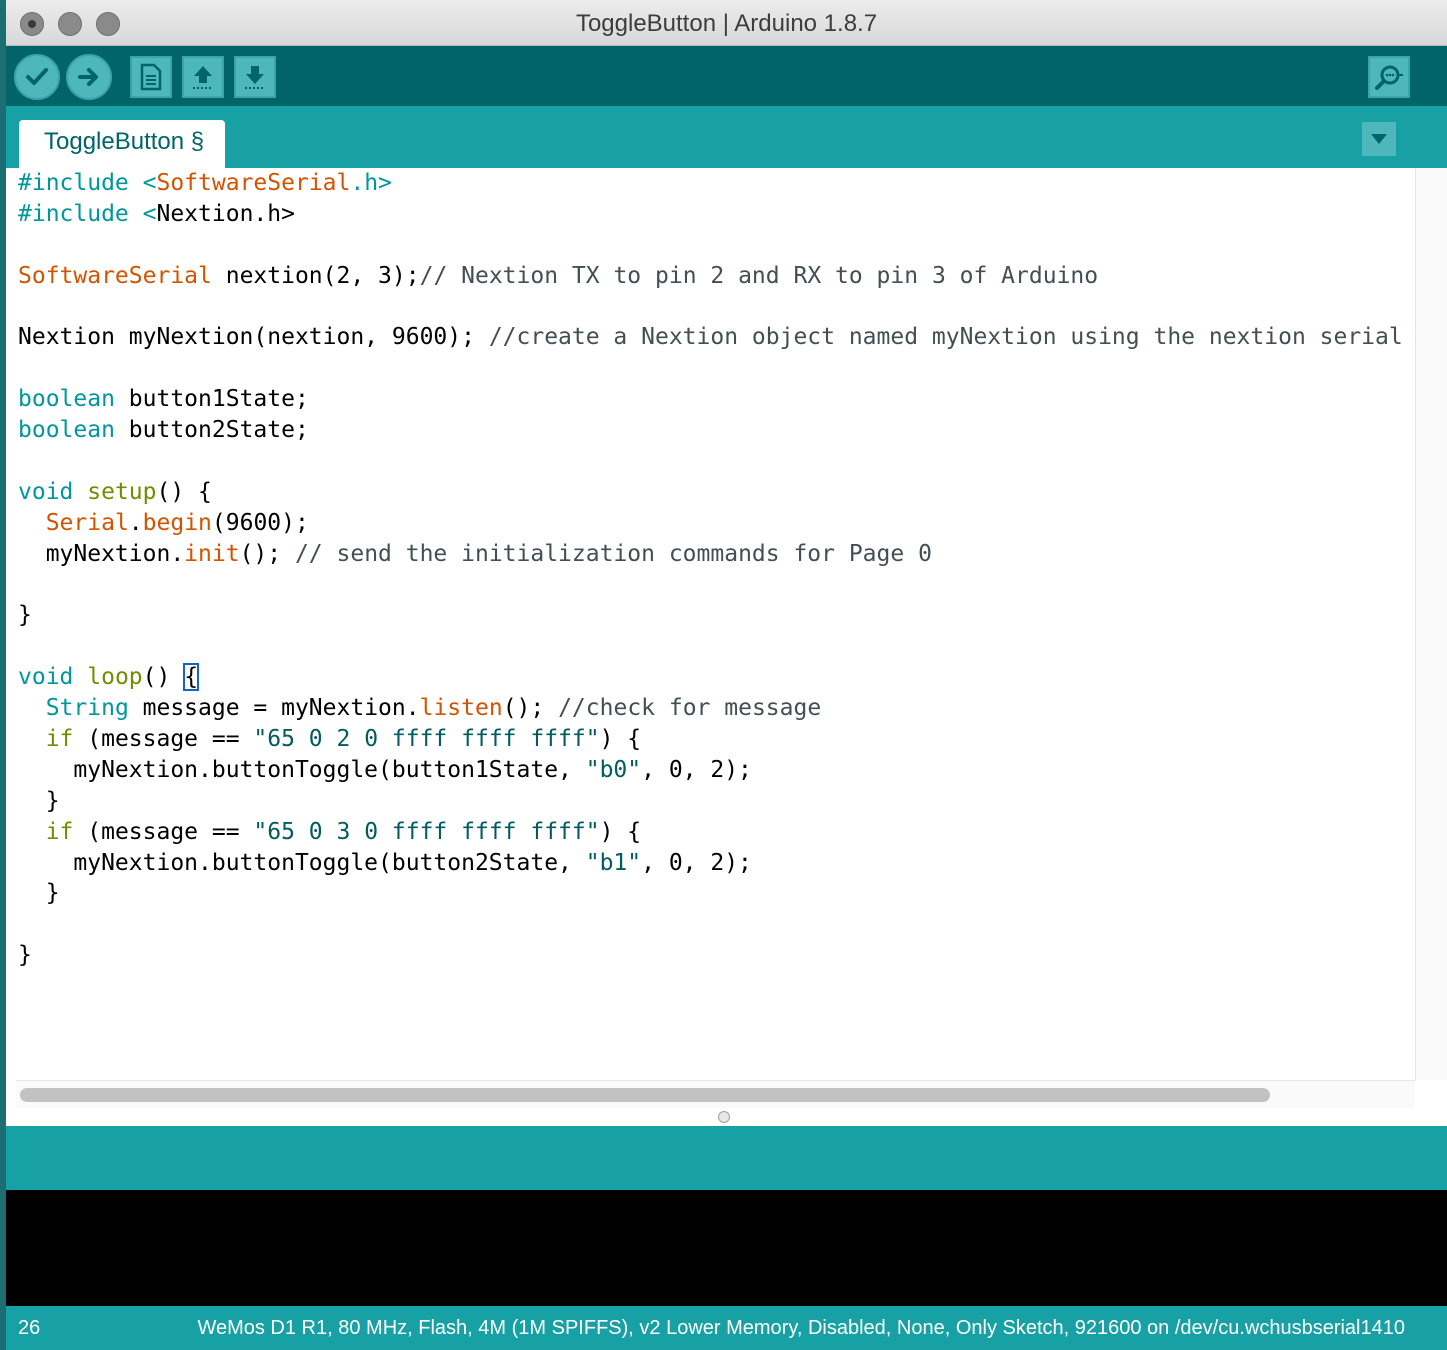 This screenshot has height=1350, width=1447. I want to click on toolbar, so click(726, 76).